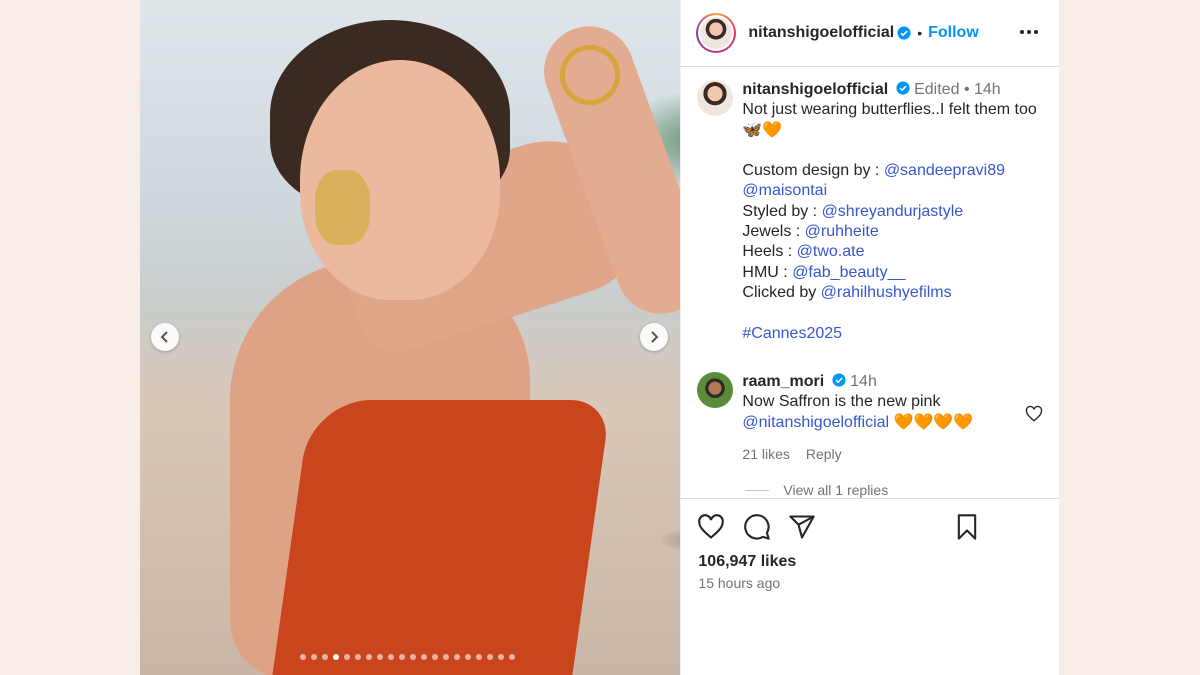 The width and height of the screenshot is (1200, 675). I want to click on header-user: nitanshigoelofficial • Follow, so click(863, 33).